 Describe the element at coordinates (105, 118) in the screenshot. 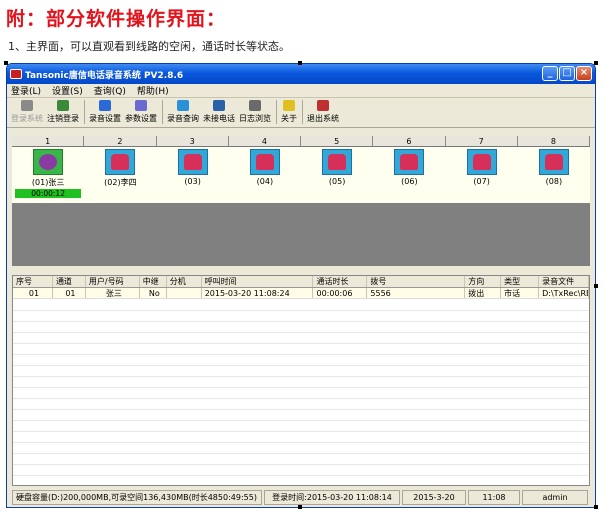

I see `toolbar-label: 录音设置` at that location.